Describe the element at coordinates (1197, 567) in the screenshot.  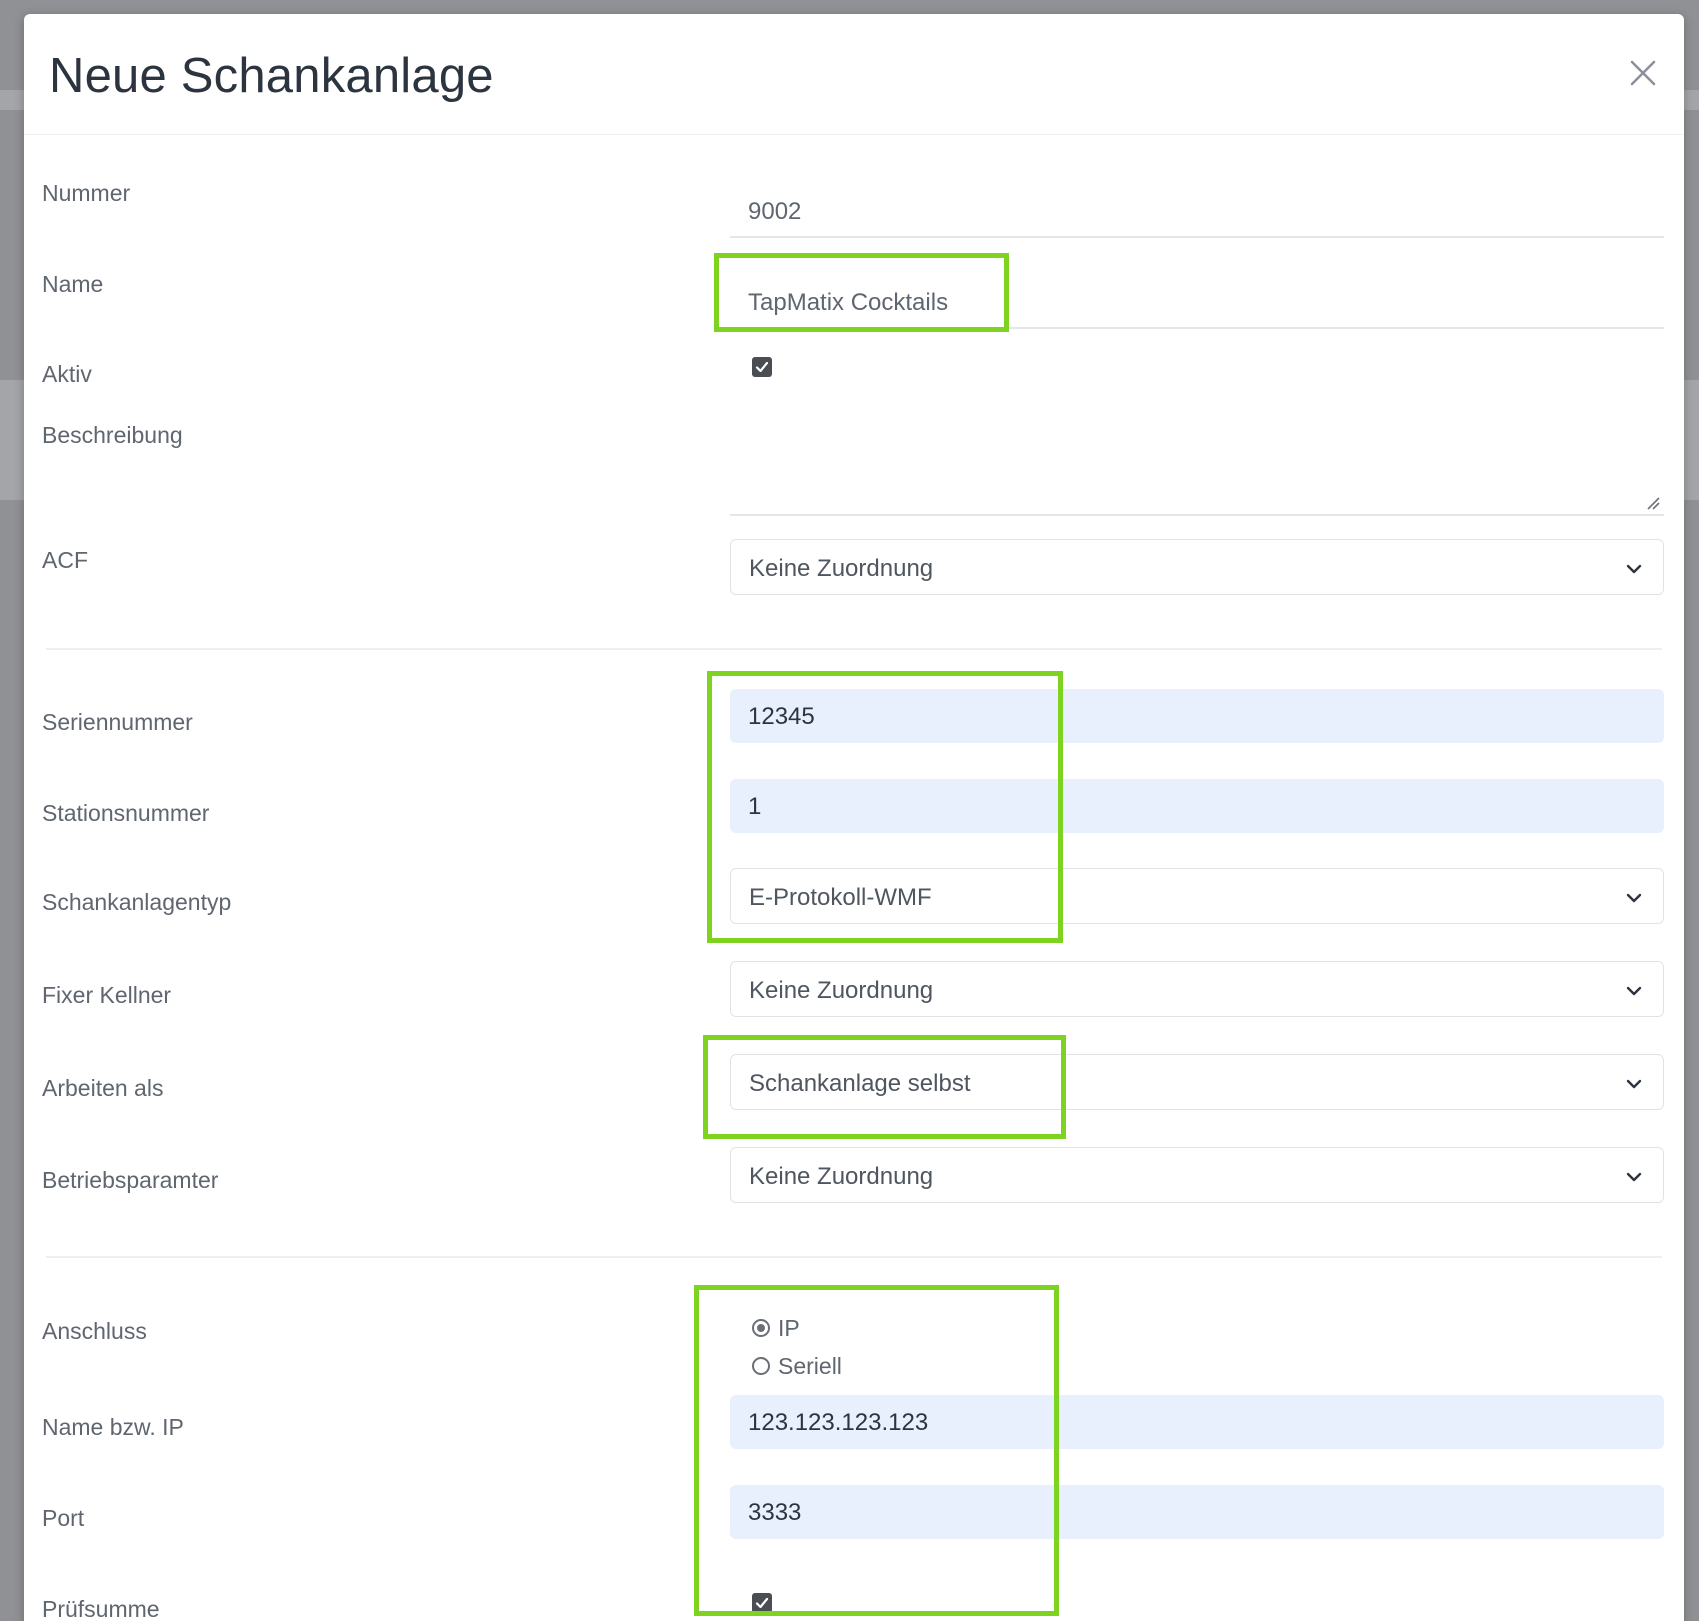
I see `acf-select: Keine Zuordnung` at that location.